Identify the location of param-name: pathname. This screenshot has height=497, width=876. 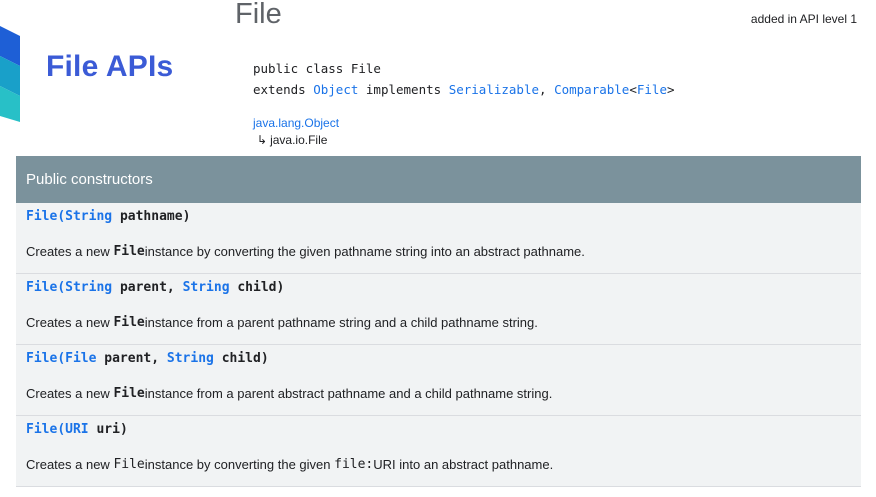
(151, 216).